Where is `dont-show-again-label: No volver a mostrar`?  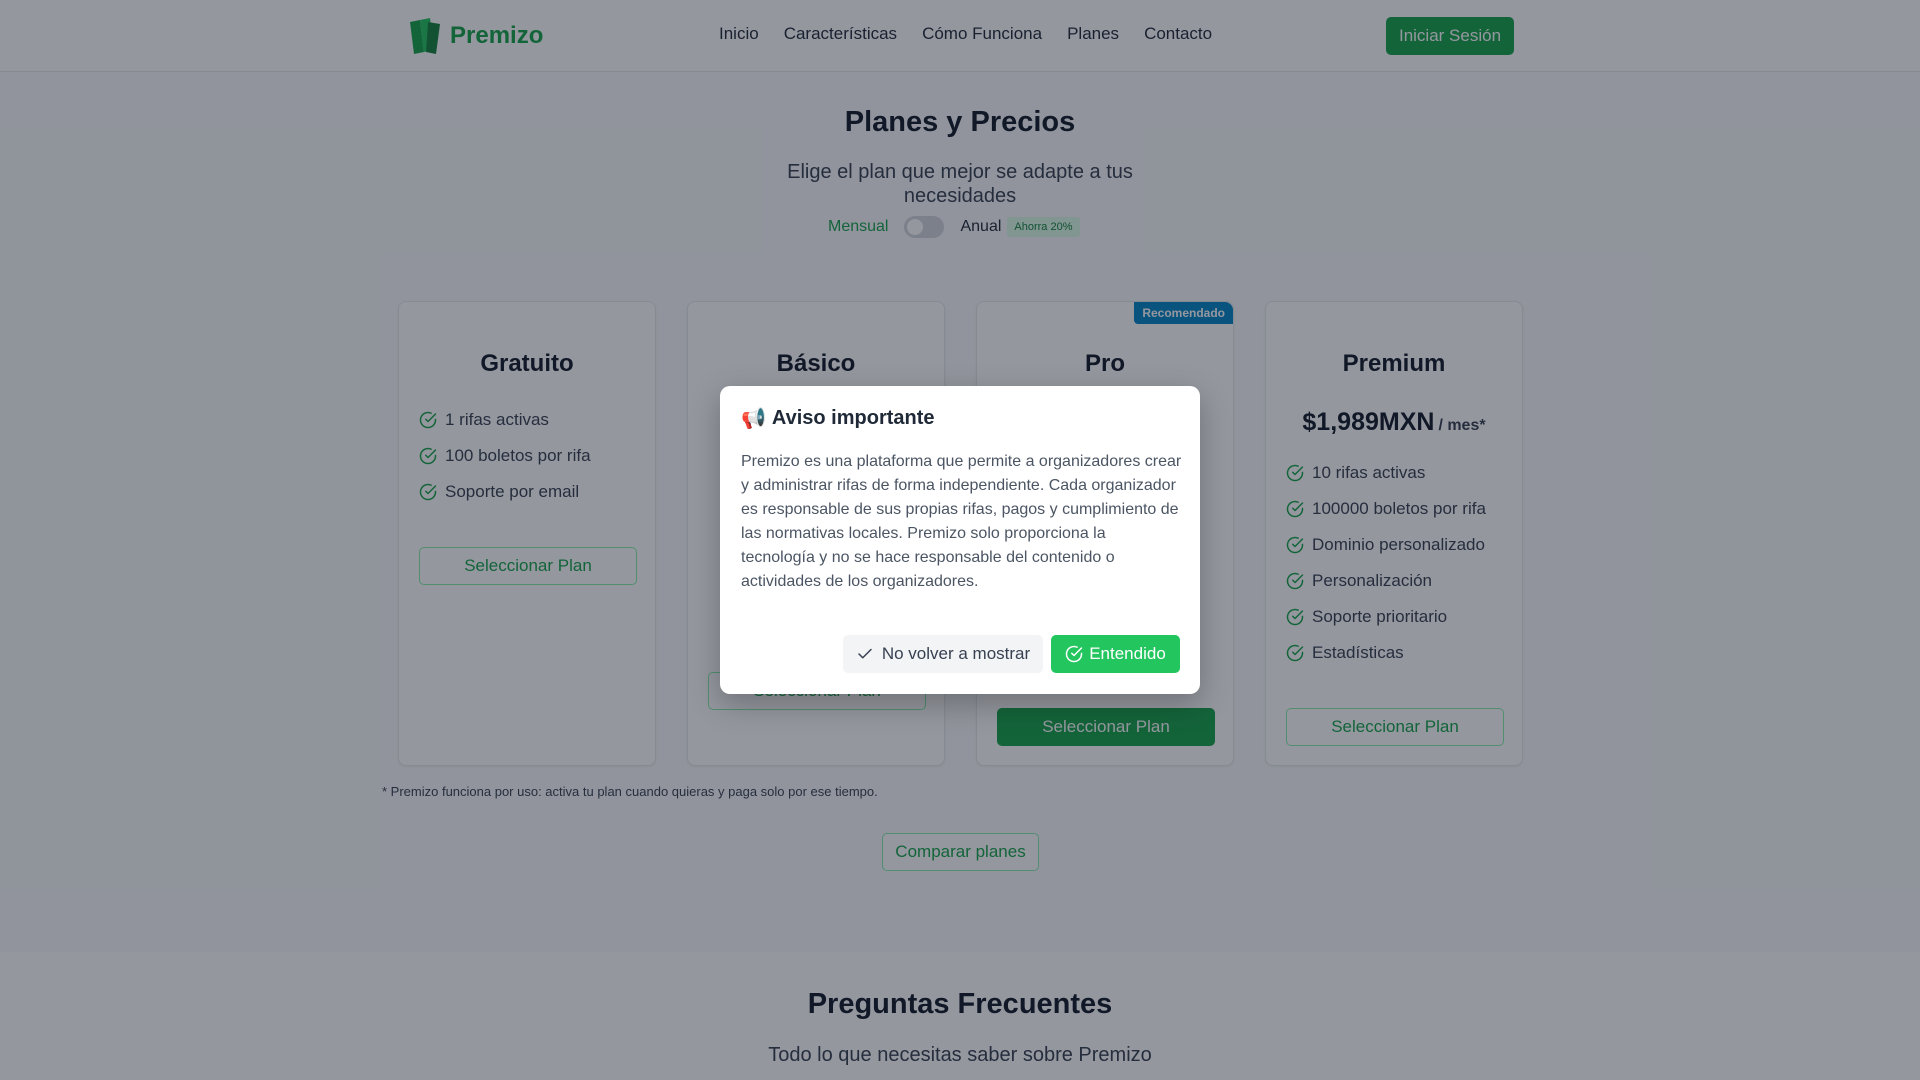
dont-show-again-label: No volver a mostrar is located at coordinates (956, 653).